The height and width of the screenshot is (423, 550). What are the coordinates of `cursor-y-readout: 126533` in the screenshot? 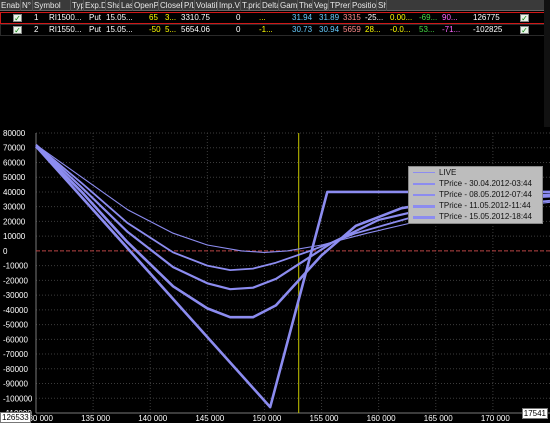 It's located at (15, 417).